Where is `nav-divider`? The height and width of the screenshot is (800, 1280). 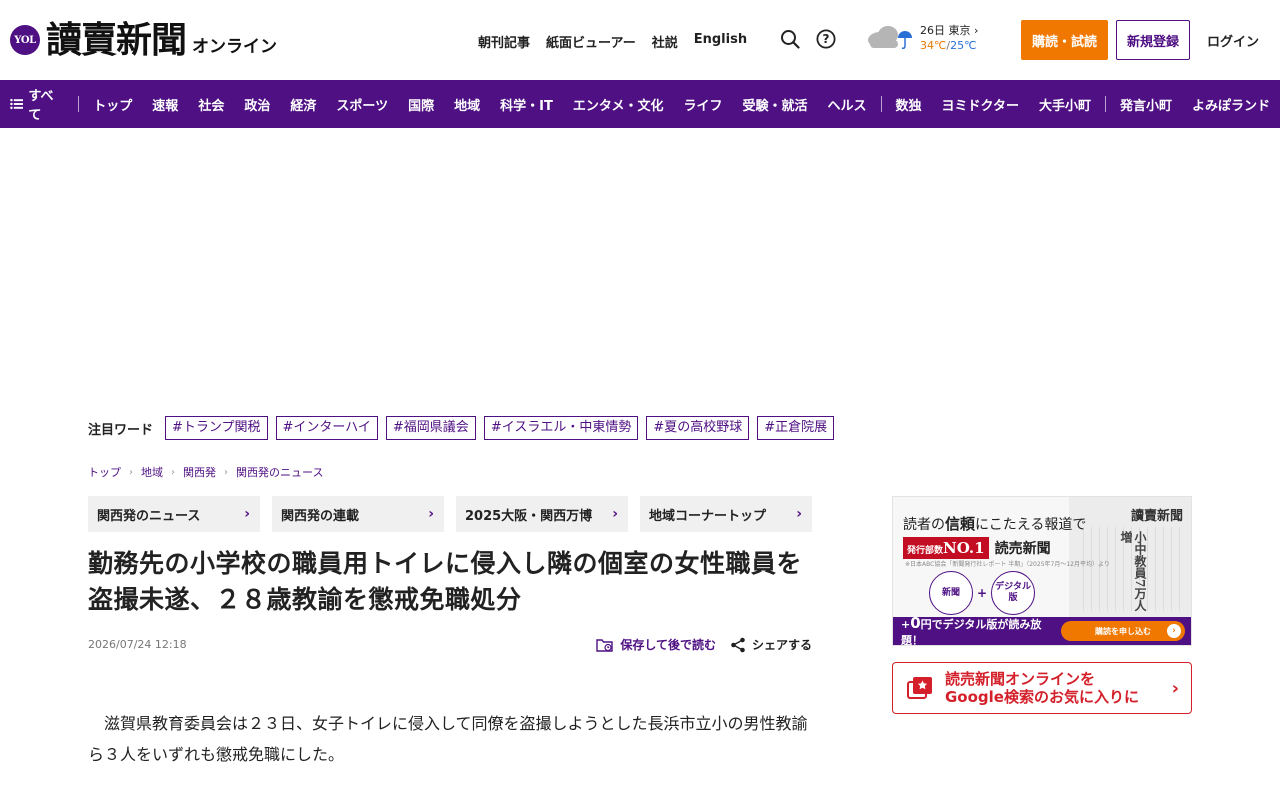
nav-divider is located at coordinates (1105, 104).